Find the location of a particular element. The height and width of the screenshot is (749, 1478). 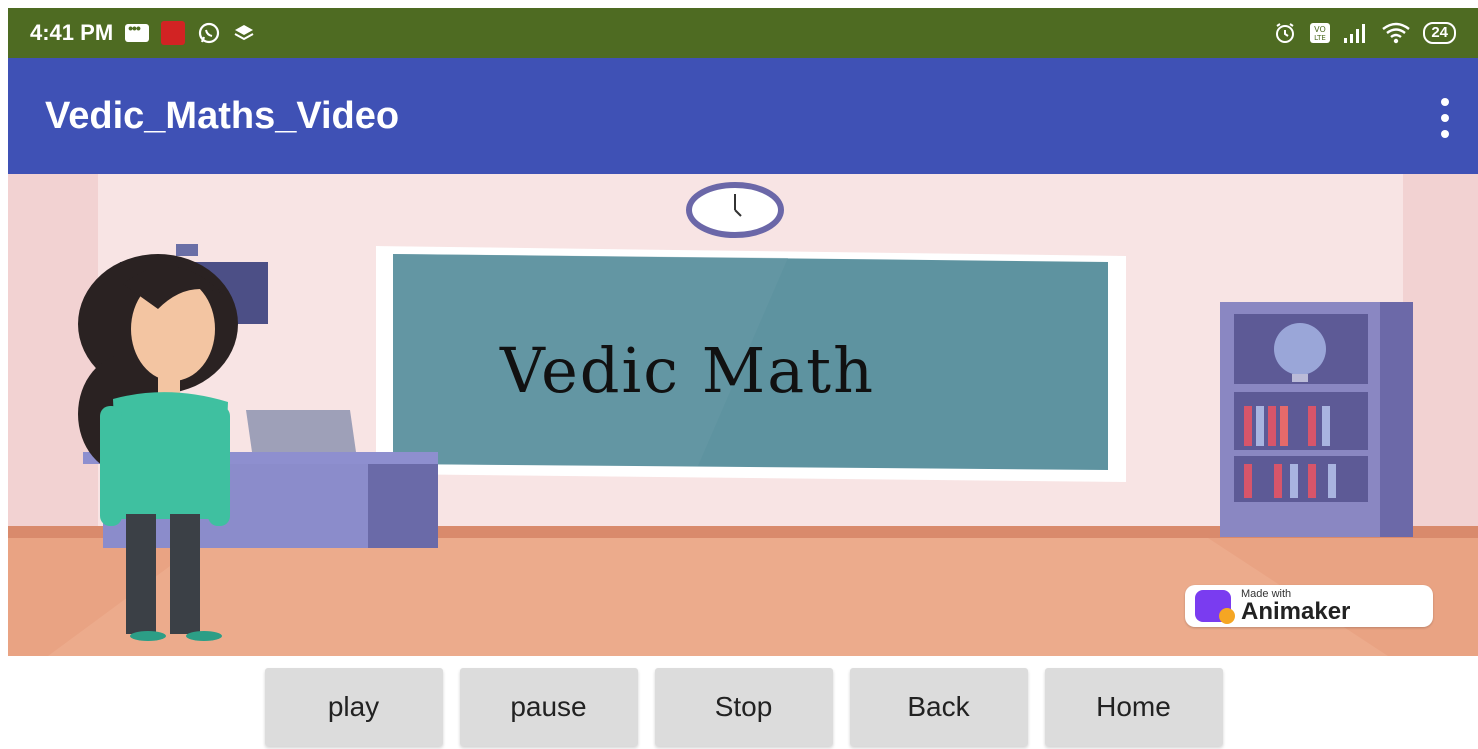

alarm-icon is located at coordinates (1285, 33).